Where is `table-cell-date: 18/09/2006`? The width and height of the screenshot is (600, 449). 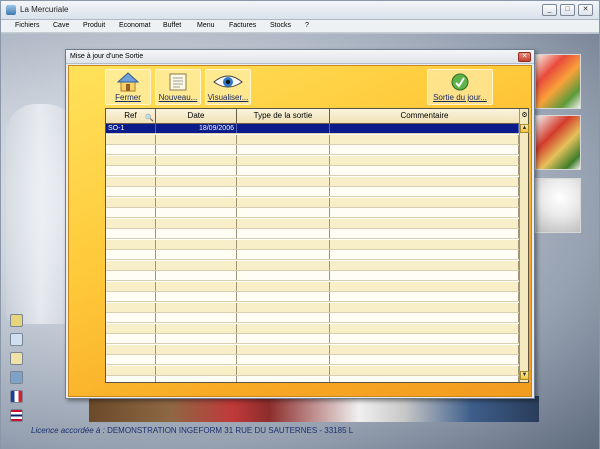 table-cell-date: 18/09/2006 is located at coordinates (196, 128).